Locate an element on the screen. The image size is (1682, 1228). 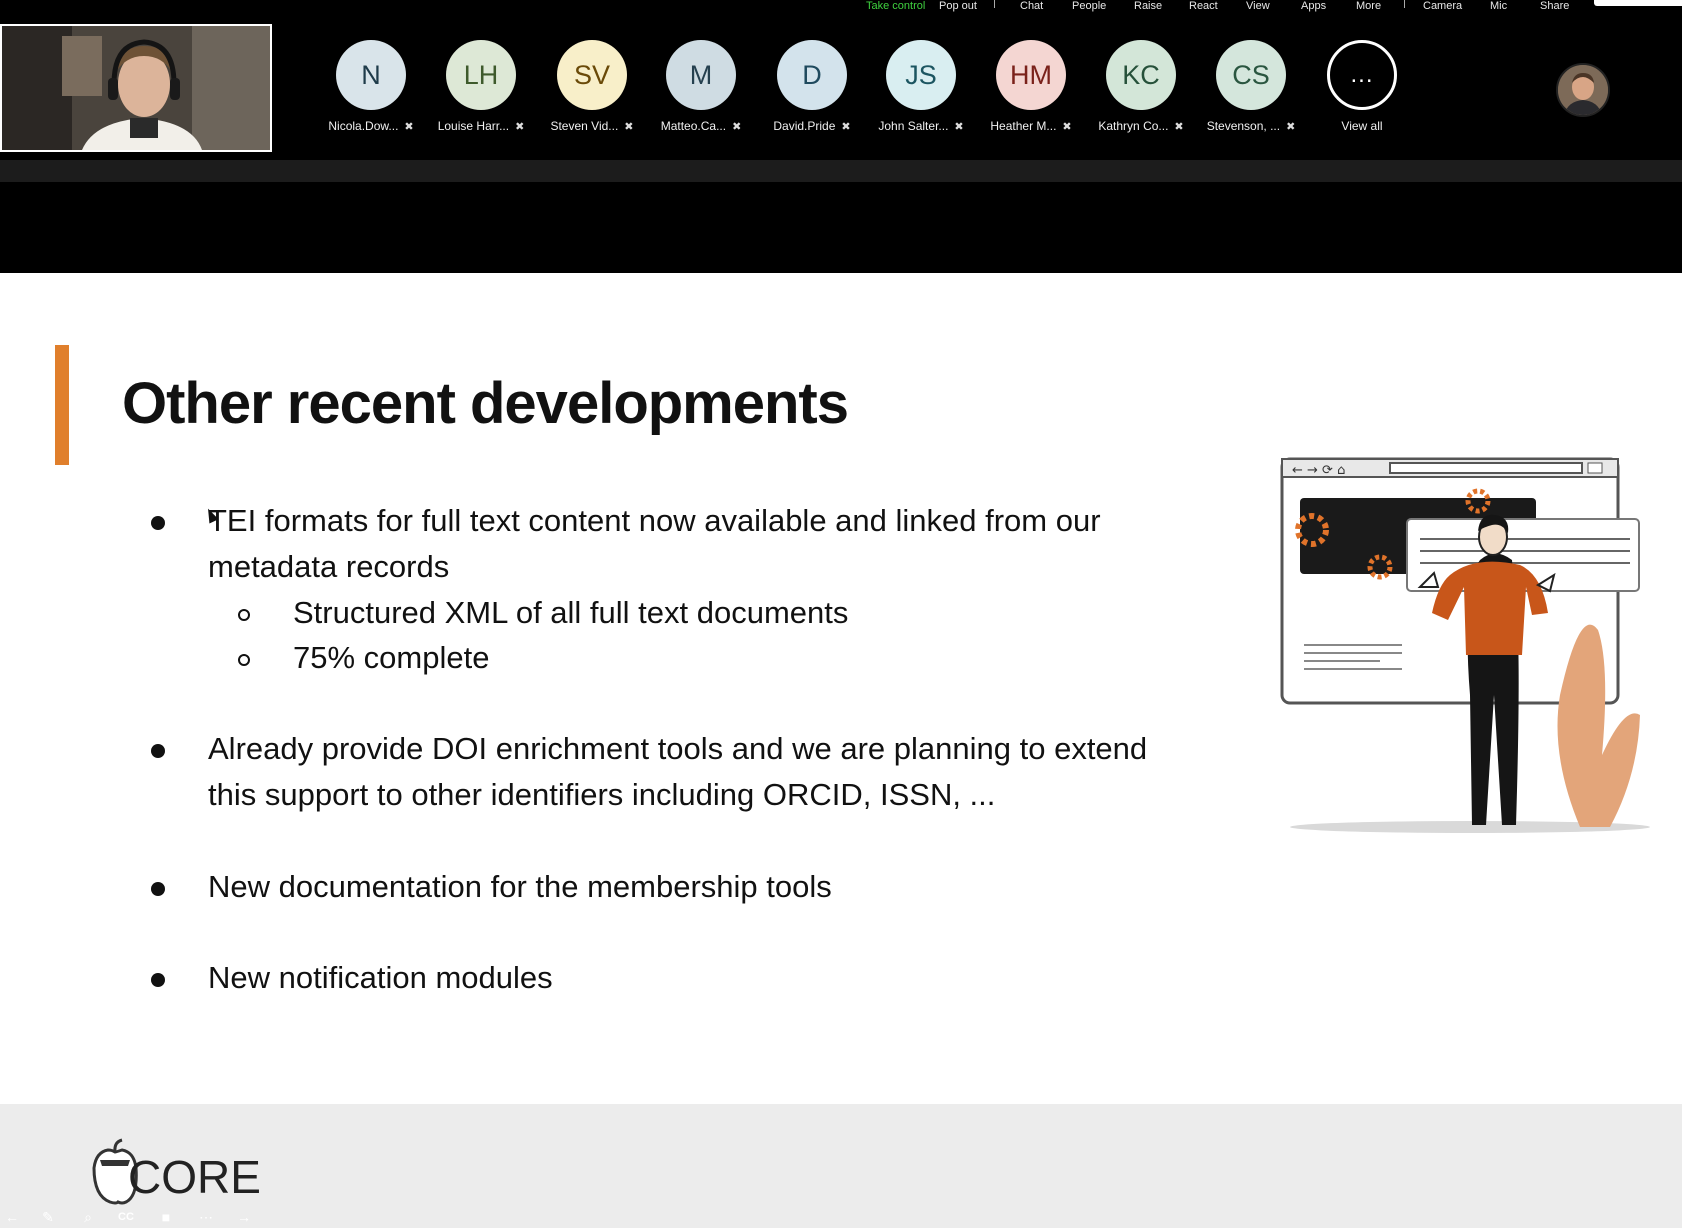
view-all-label: View all is located at coordinates (1362, 126).